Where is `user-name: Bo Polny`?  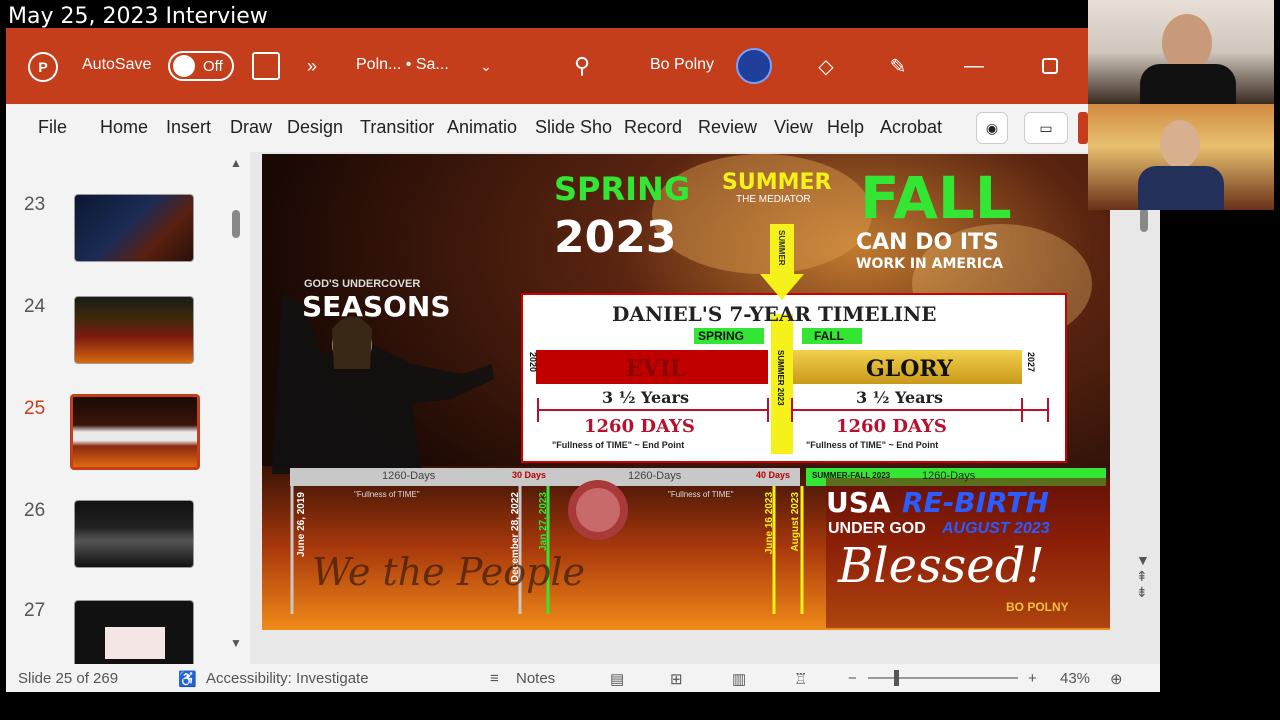
user-name: Bo Polny is located at coordinates (682, 65).